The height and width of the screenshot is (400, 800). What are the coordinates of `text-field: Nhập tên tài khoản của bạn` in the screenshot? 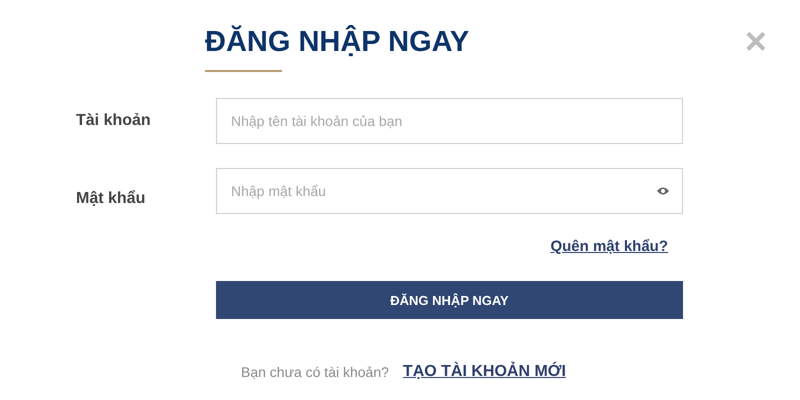 It's located at (449, 121).